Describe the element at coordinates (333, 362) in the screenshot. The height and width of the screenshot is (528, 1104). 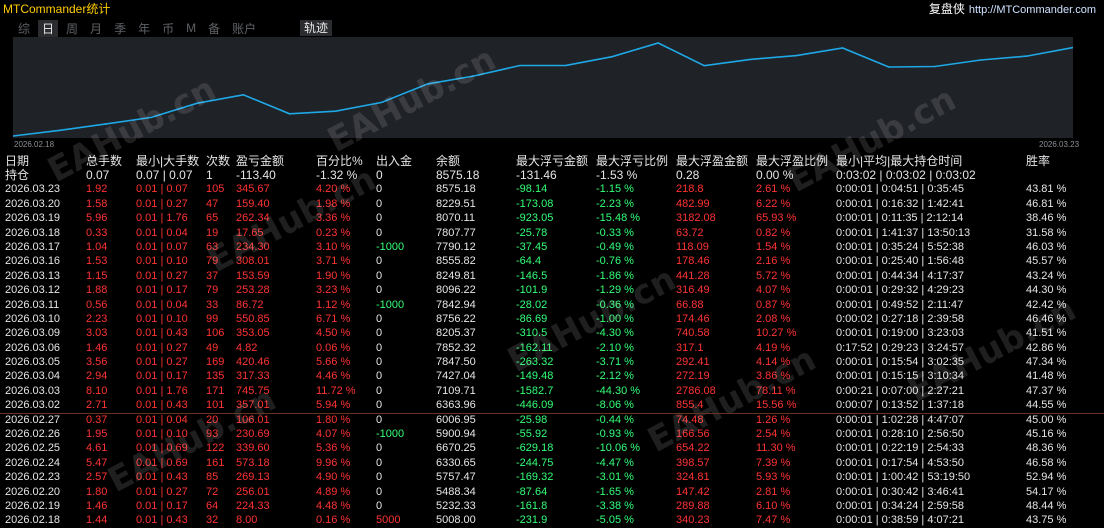
I see `cell-pct: 5.66 %` at that location.